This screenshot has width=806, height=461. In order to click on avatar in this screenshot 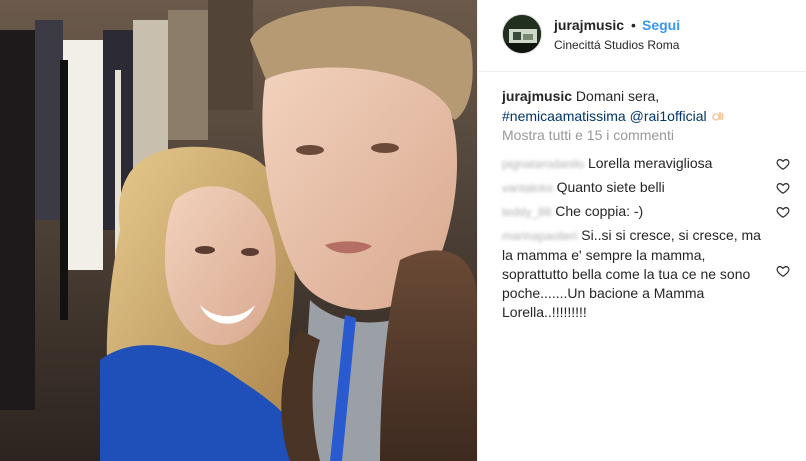, I will do `click(522, 34)`.